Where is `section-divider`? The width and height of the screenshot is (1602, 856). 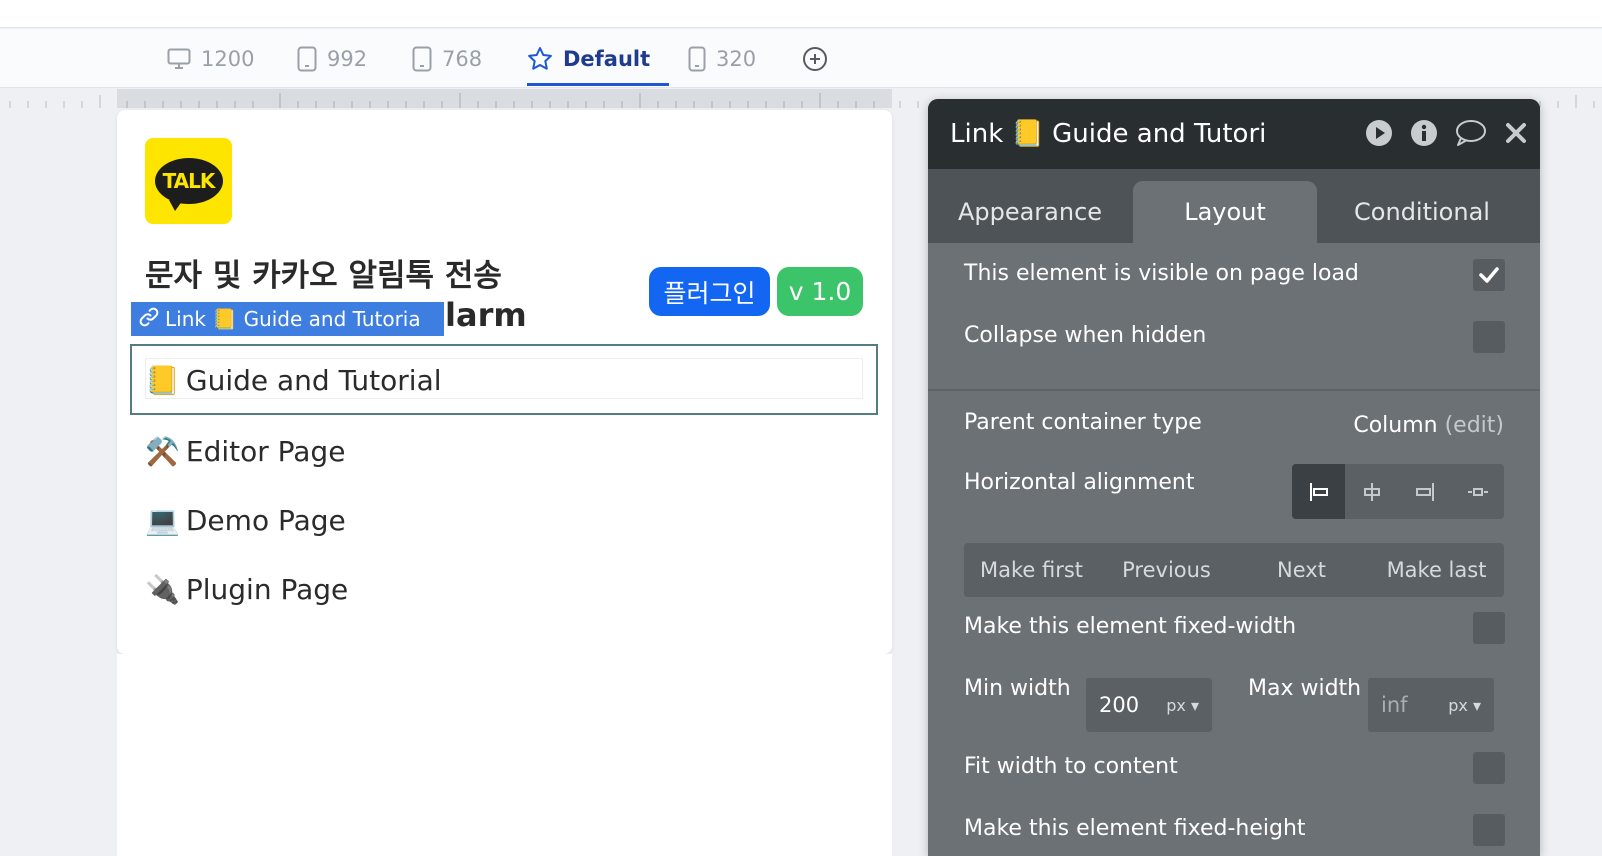 section-divider is located at coordinates (1234, 390).